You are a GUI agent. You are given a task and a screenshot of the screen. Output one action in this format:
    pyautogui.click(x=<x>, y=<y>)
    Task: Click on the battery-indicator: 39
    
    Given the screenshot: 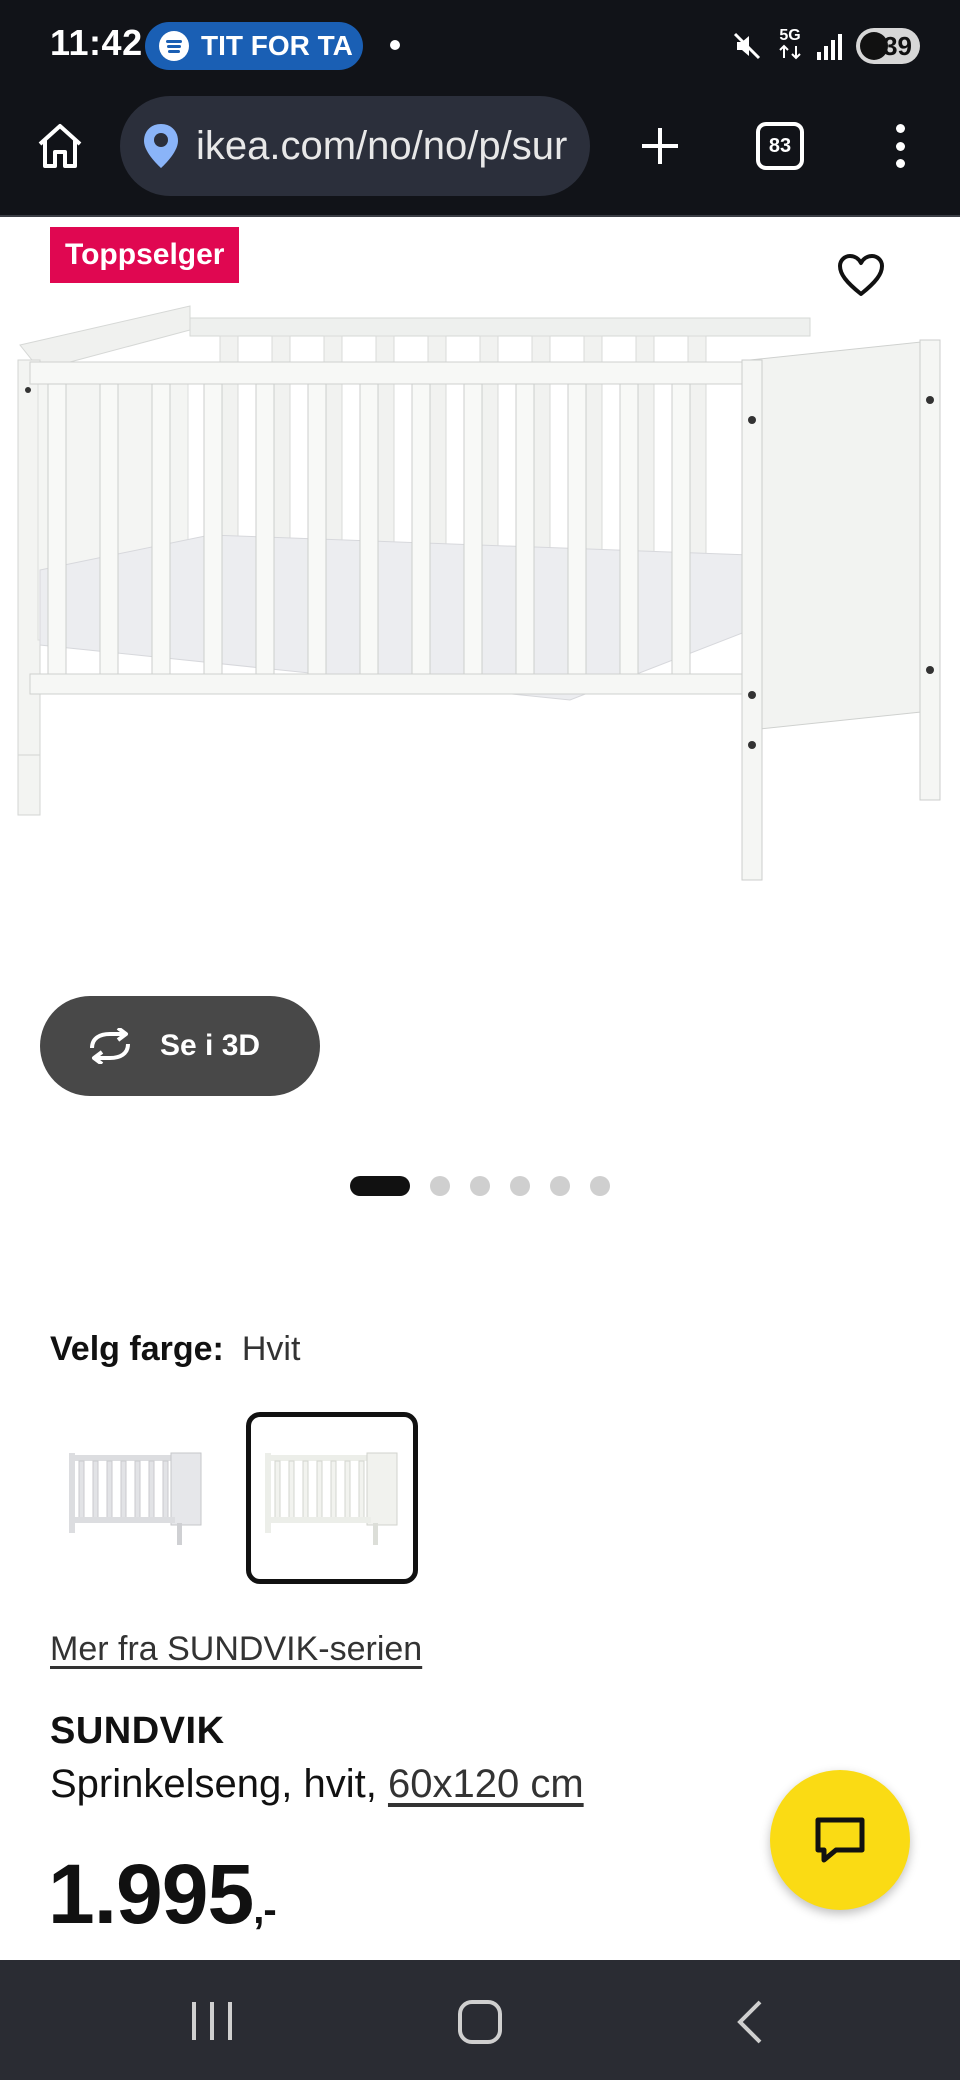 What is the action you would take?
    pyautogui.click(x=888, y=46)
    